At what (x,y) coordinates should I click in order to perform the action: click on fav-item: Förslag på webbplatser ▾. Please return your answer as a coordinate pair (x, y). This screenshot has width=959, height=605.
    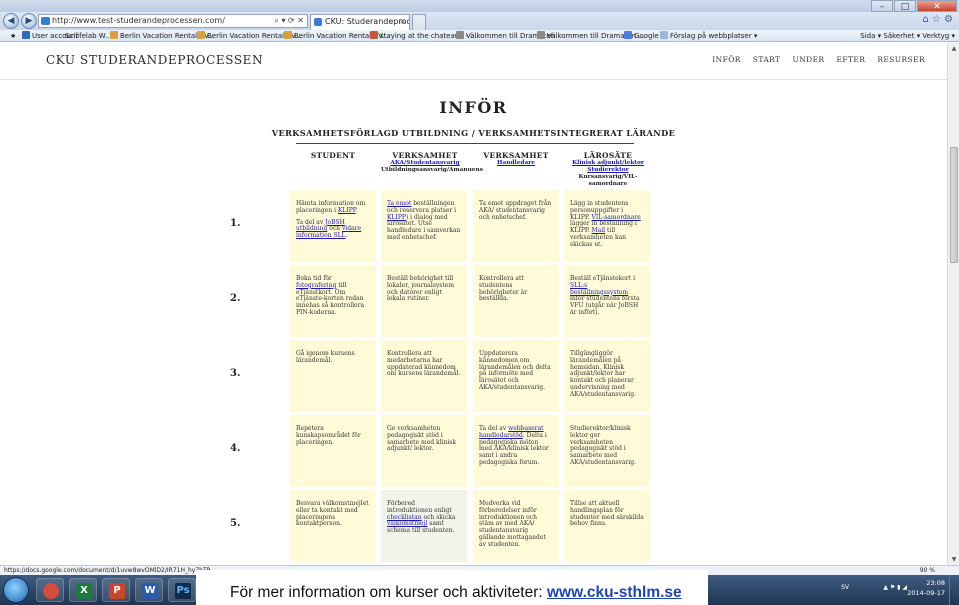
    Looking at the image, I should click on (708, 35).